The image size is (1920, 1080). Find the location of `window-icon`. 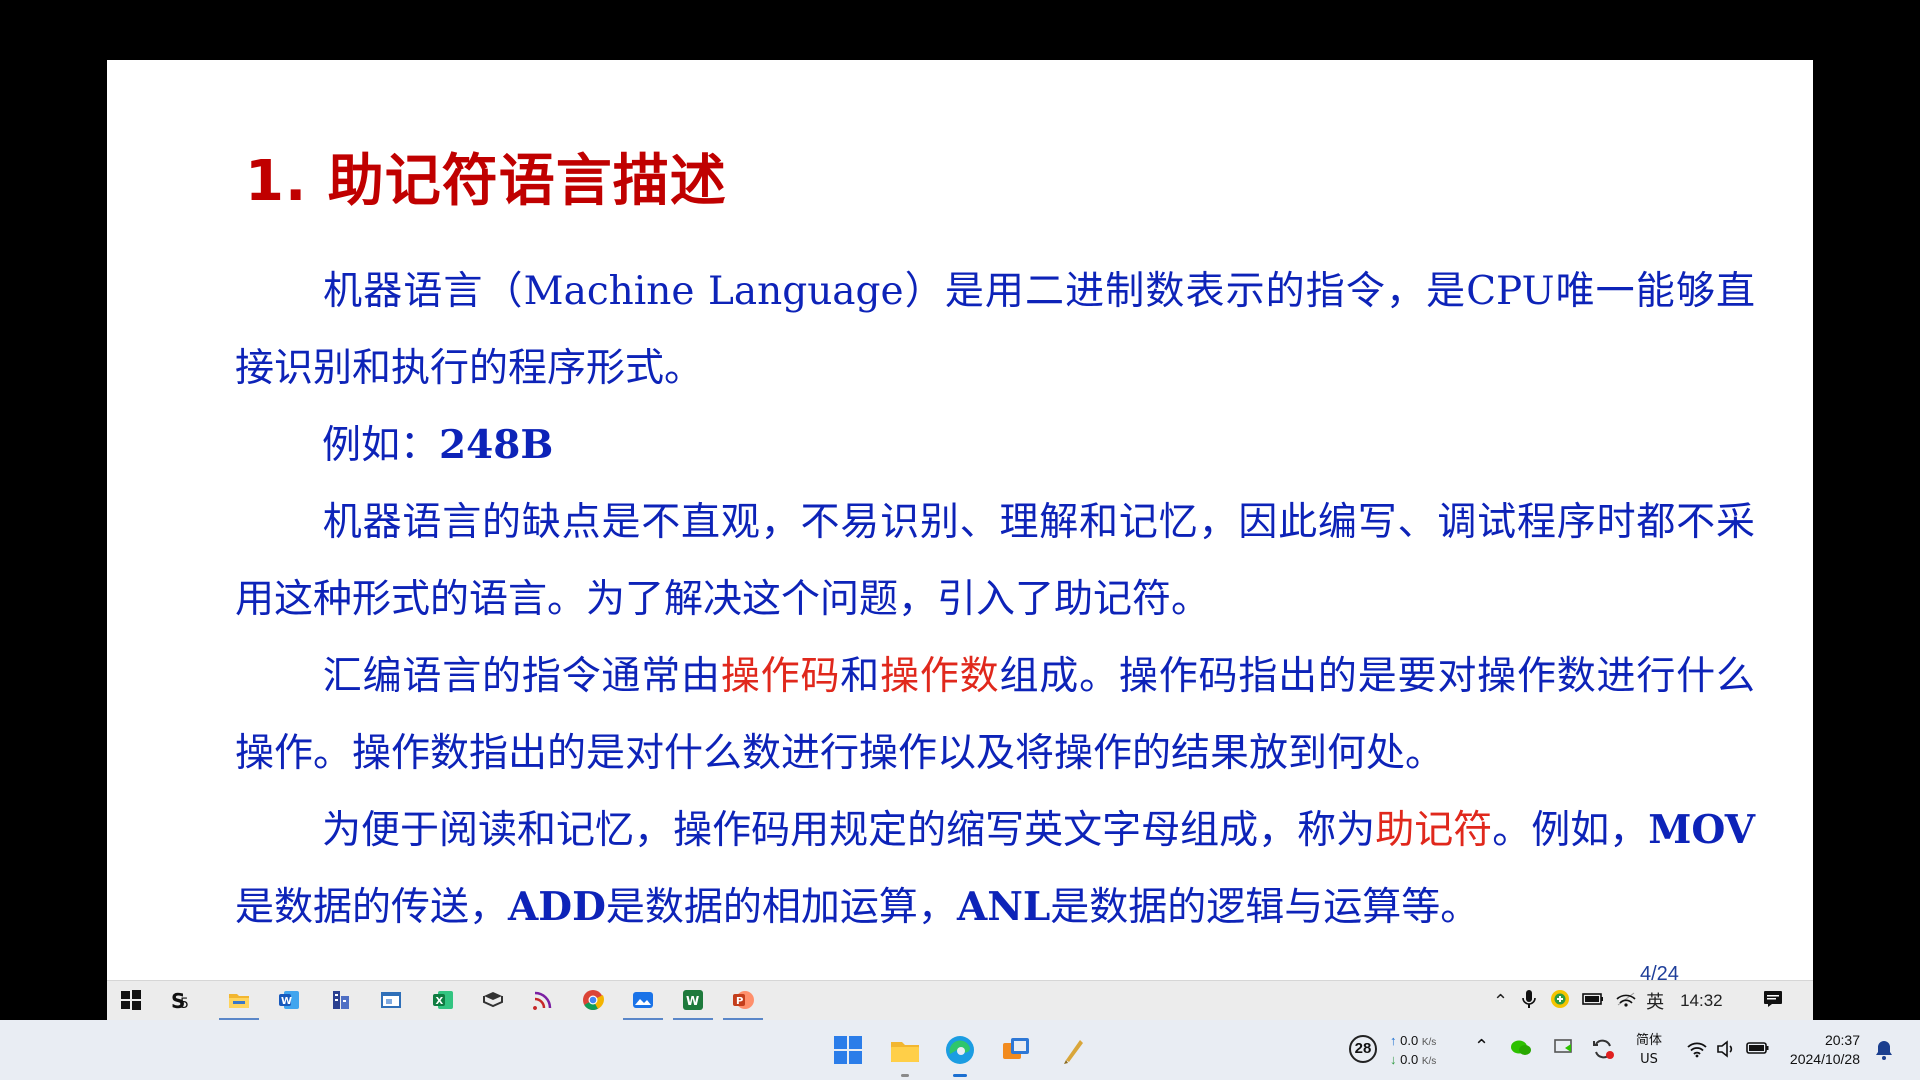

window-icon is located at coordinates (391, 1000).